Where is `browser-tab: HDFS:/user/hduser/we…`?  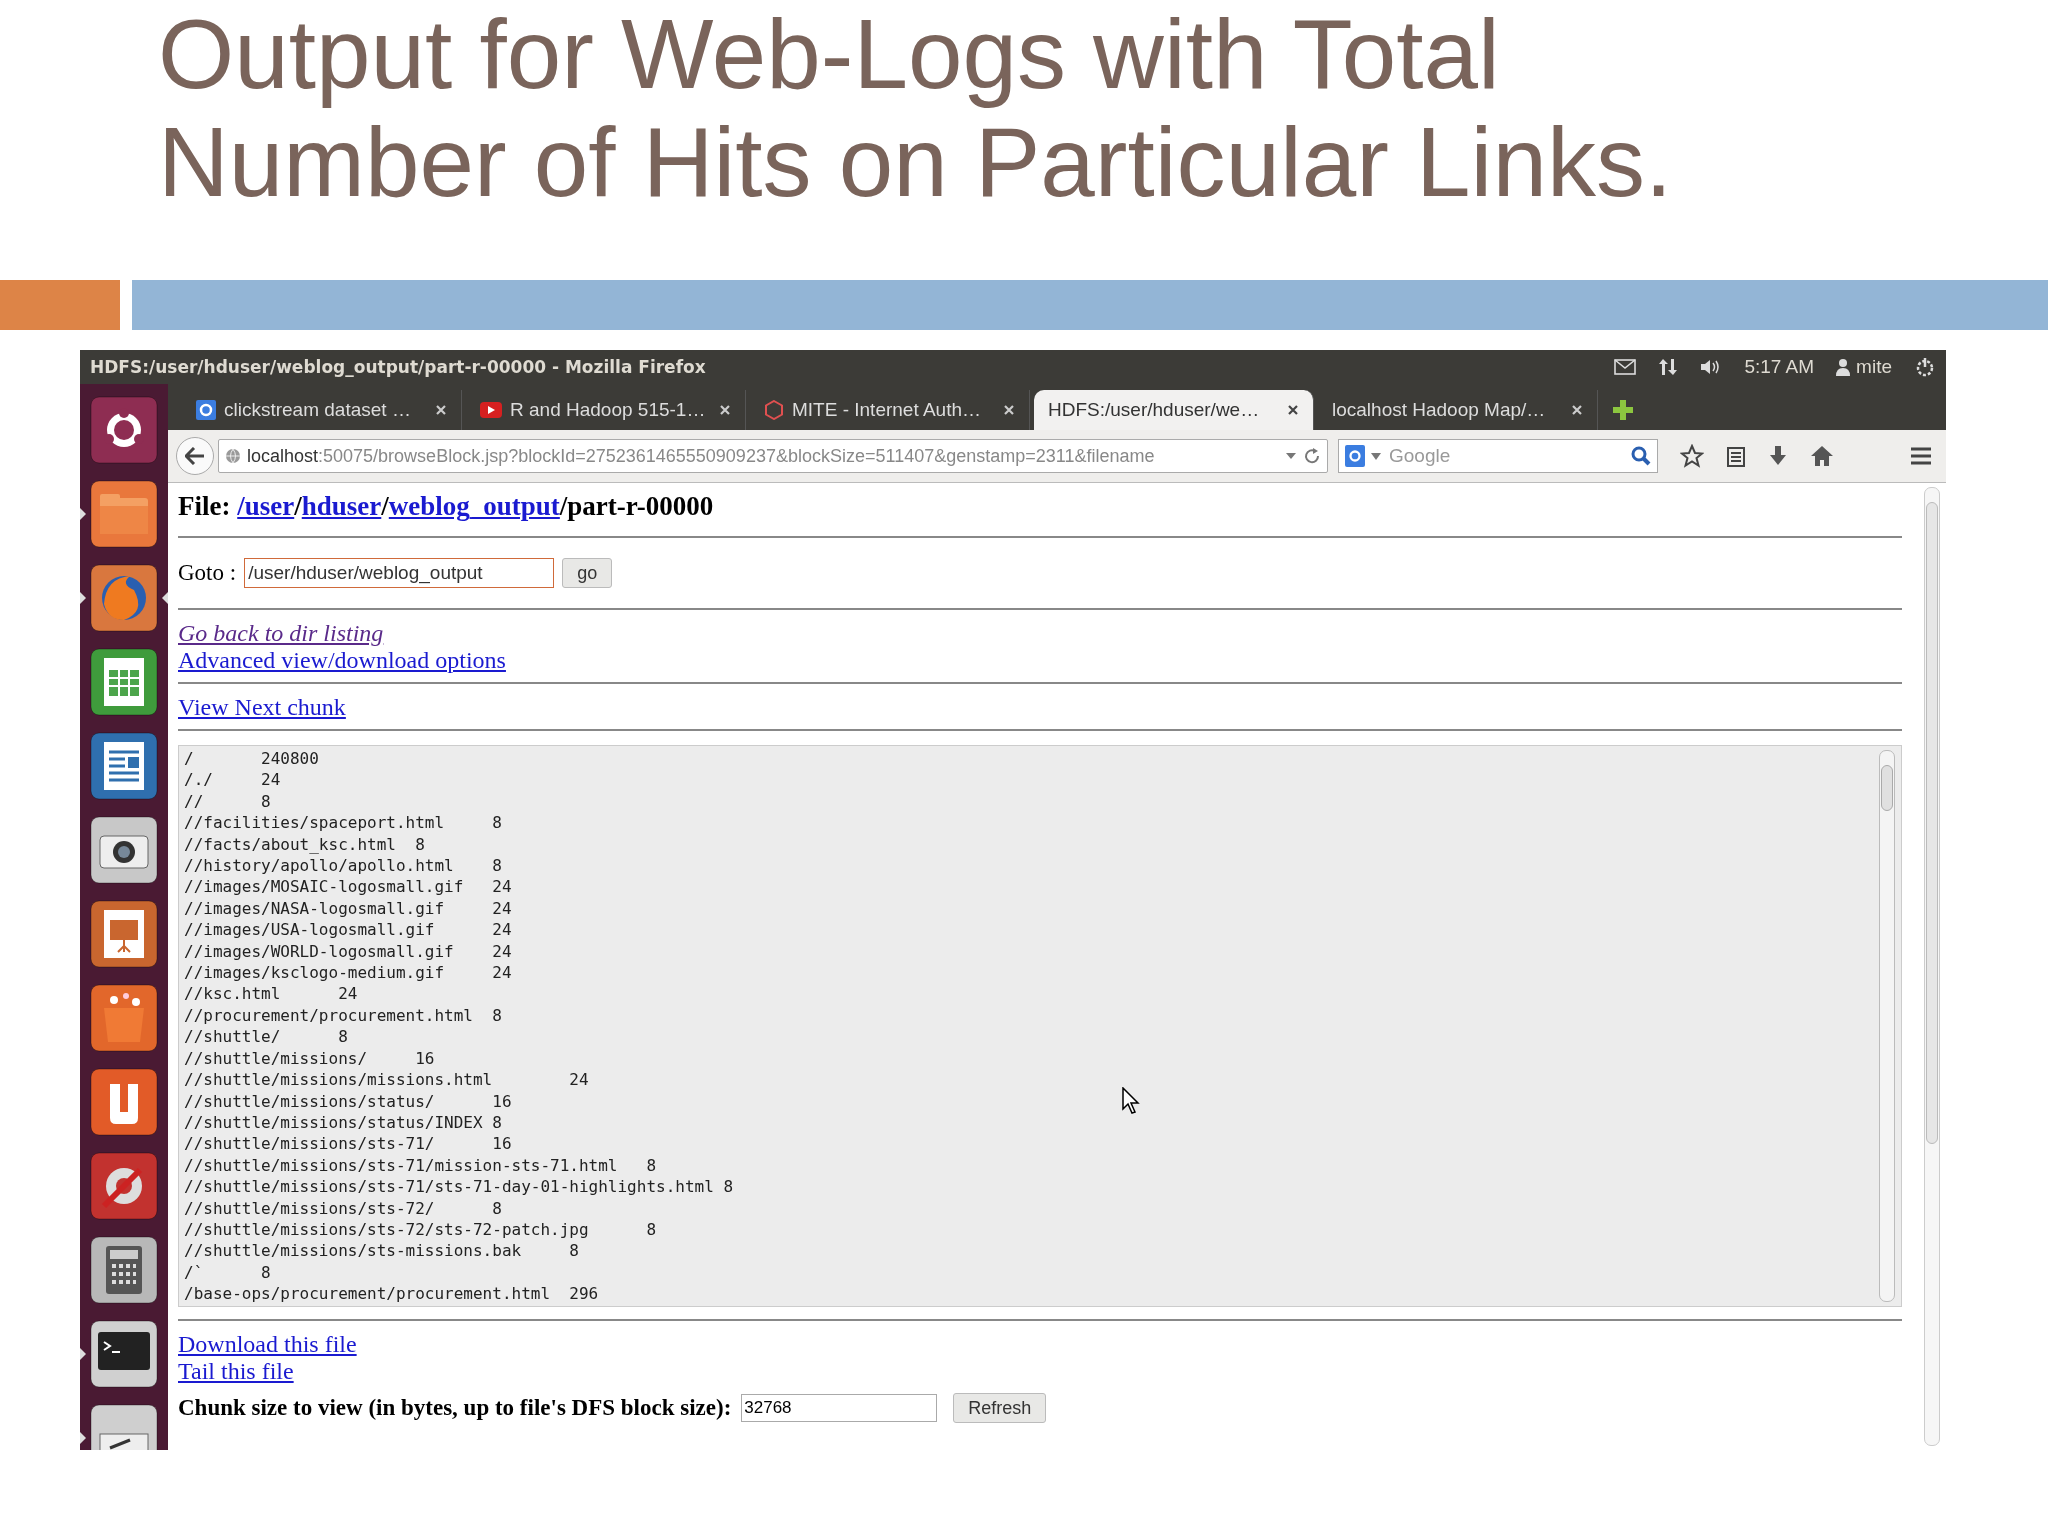
browser-tab: HDFS:/user/hduser/we… is located at coordinates (1174, 410).